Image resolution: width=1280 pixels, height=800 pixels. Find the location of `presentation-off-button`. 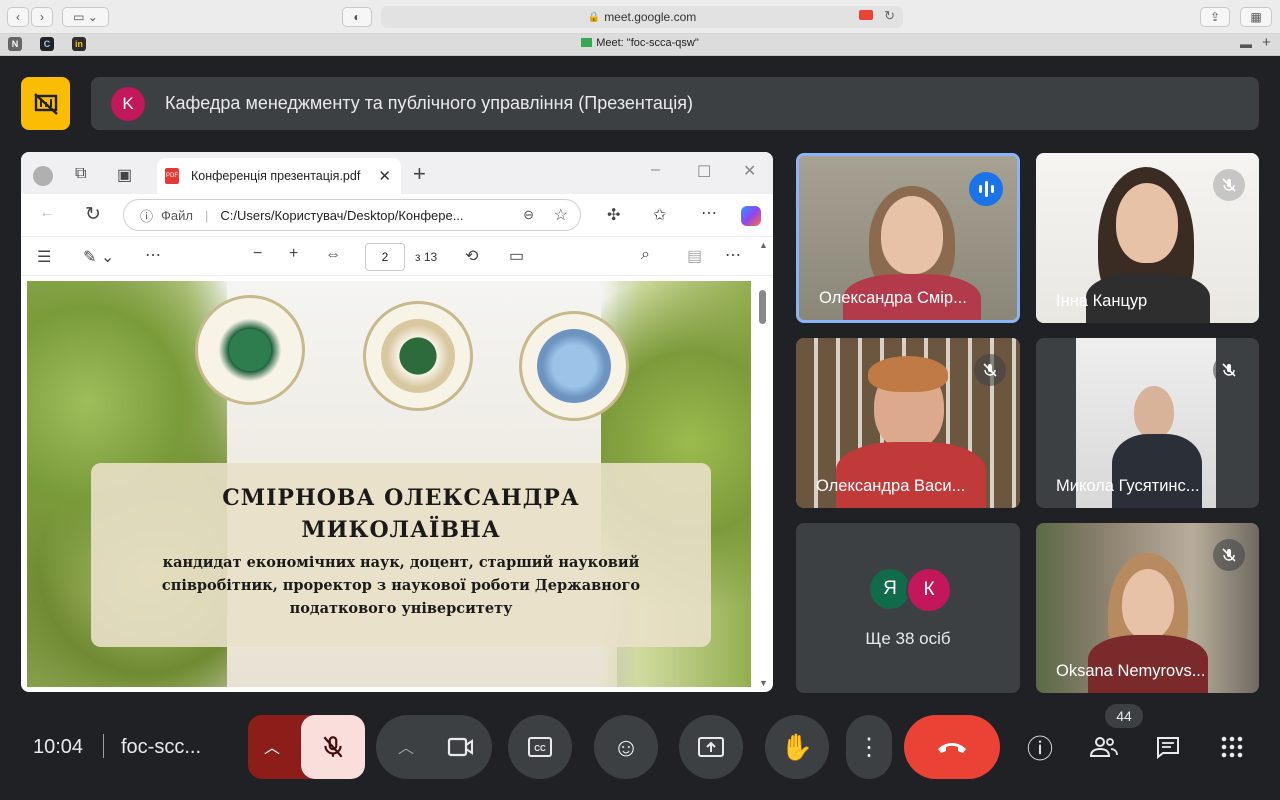

presentation-off-button is located at coordinates (45, 103).